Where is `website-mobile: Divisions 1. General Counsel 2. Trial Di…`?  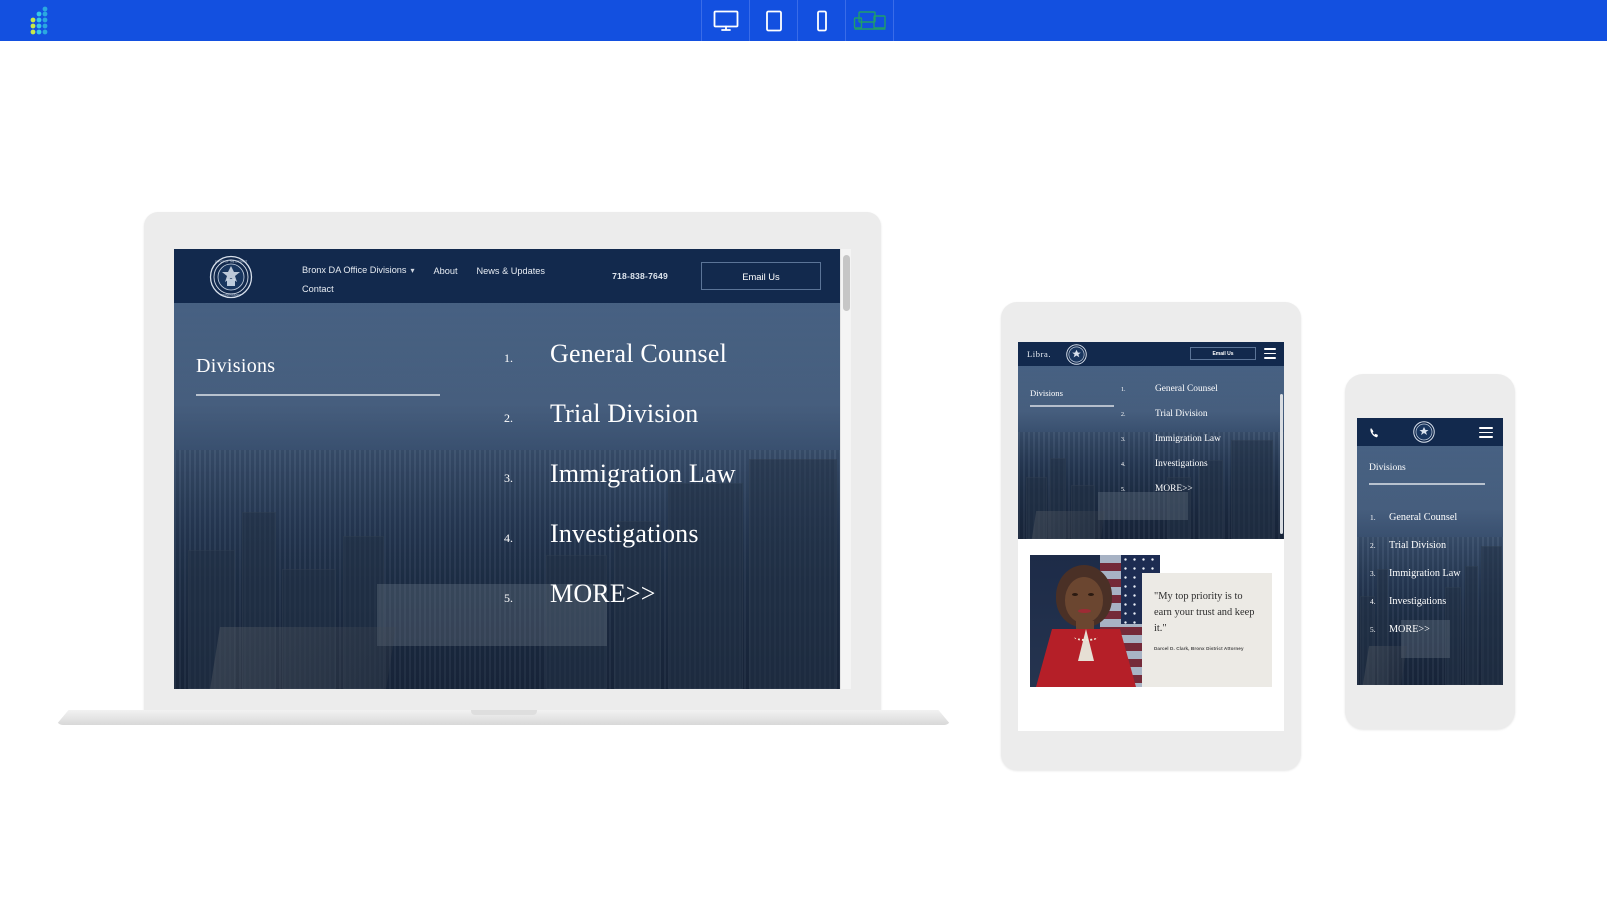
website-mobile: Divisions 1. General Counsel 2. Trial Di… is located at coordinates (1430, 551).